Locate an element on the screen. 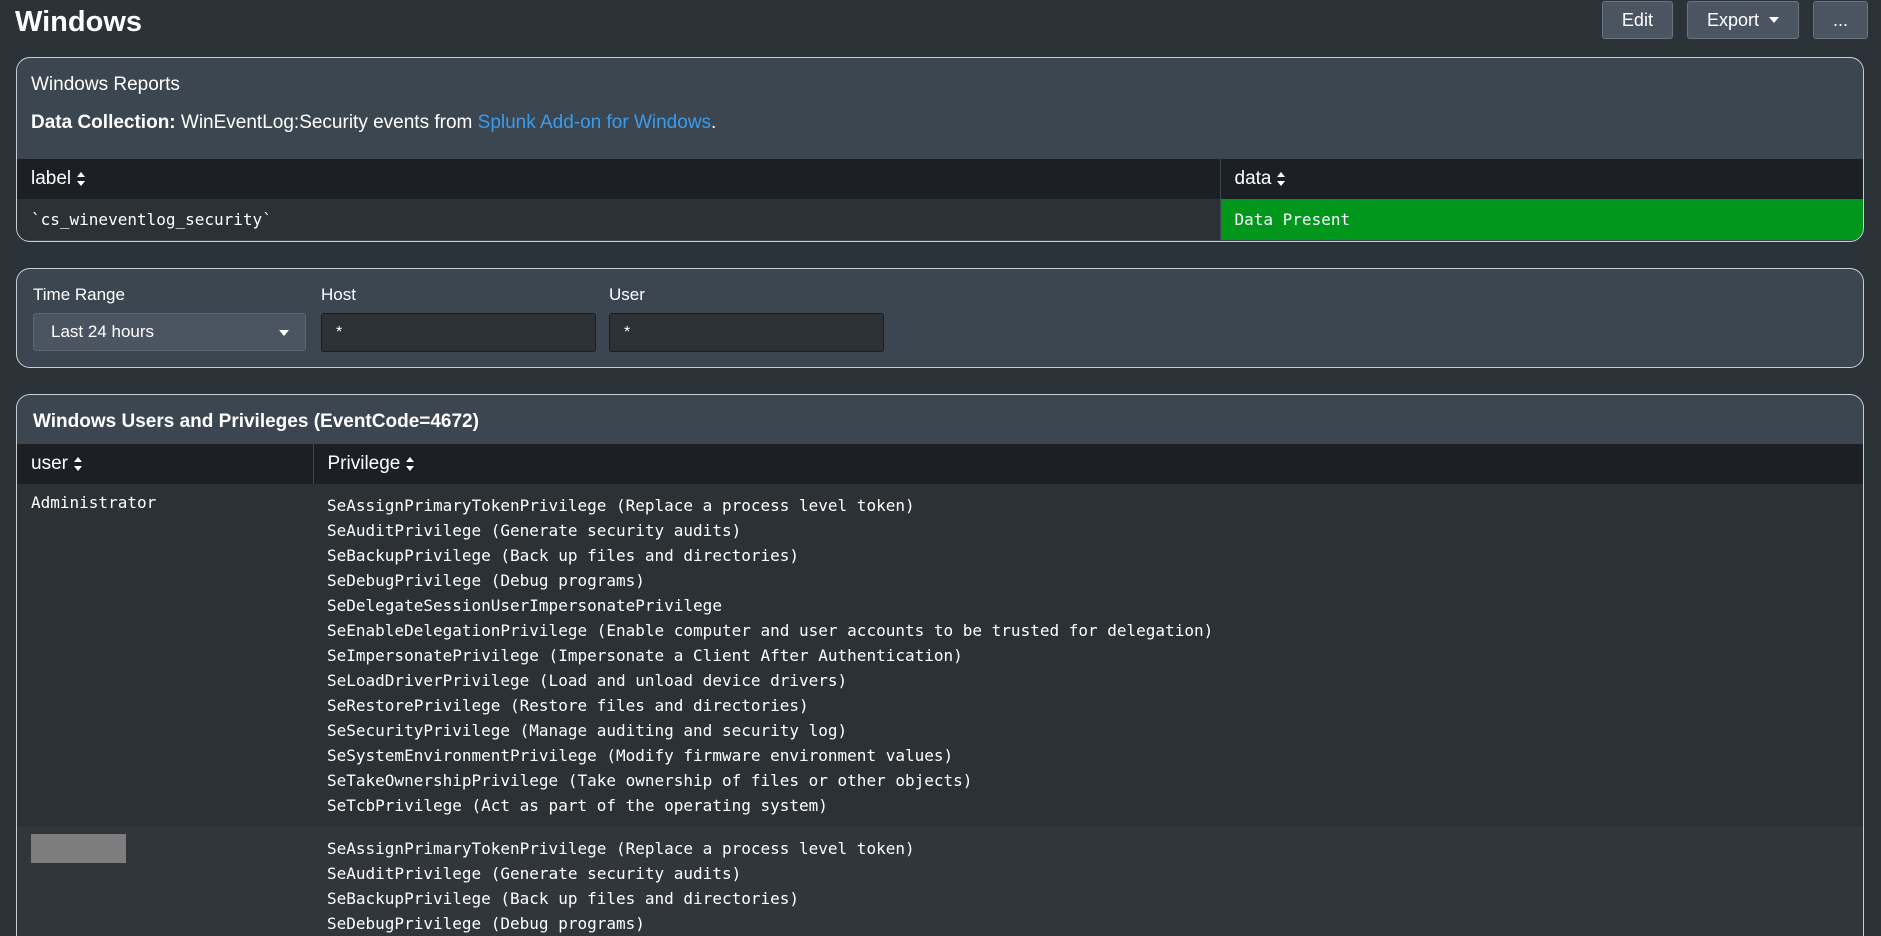  data-present-cell: Data Present is located at coordinates (1541, 219).